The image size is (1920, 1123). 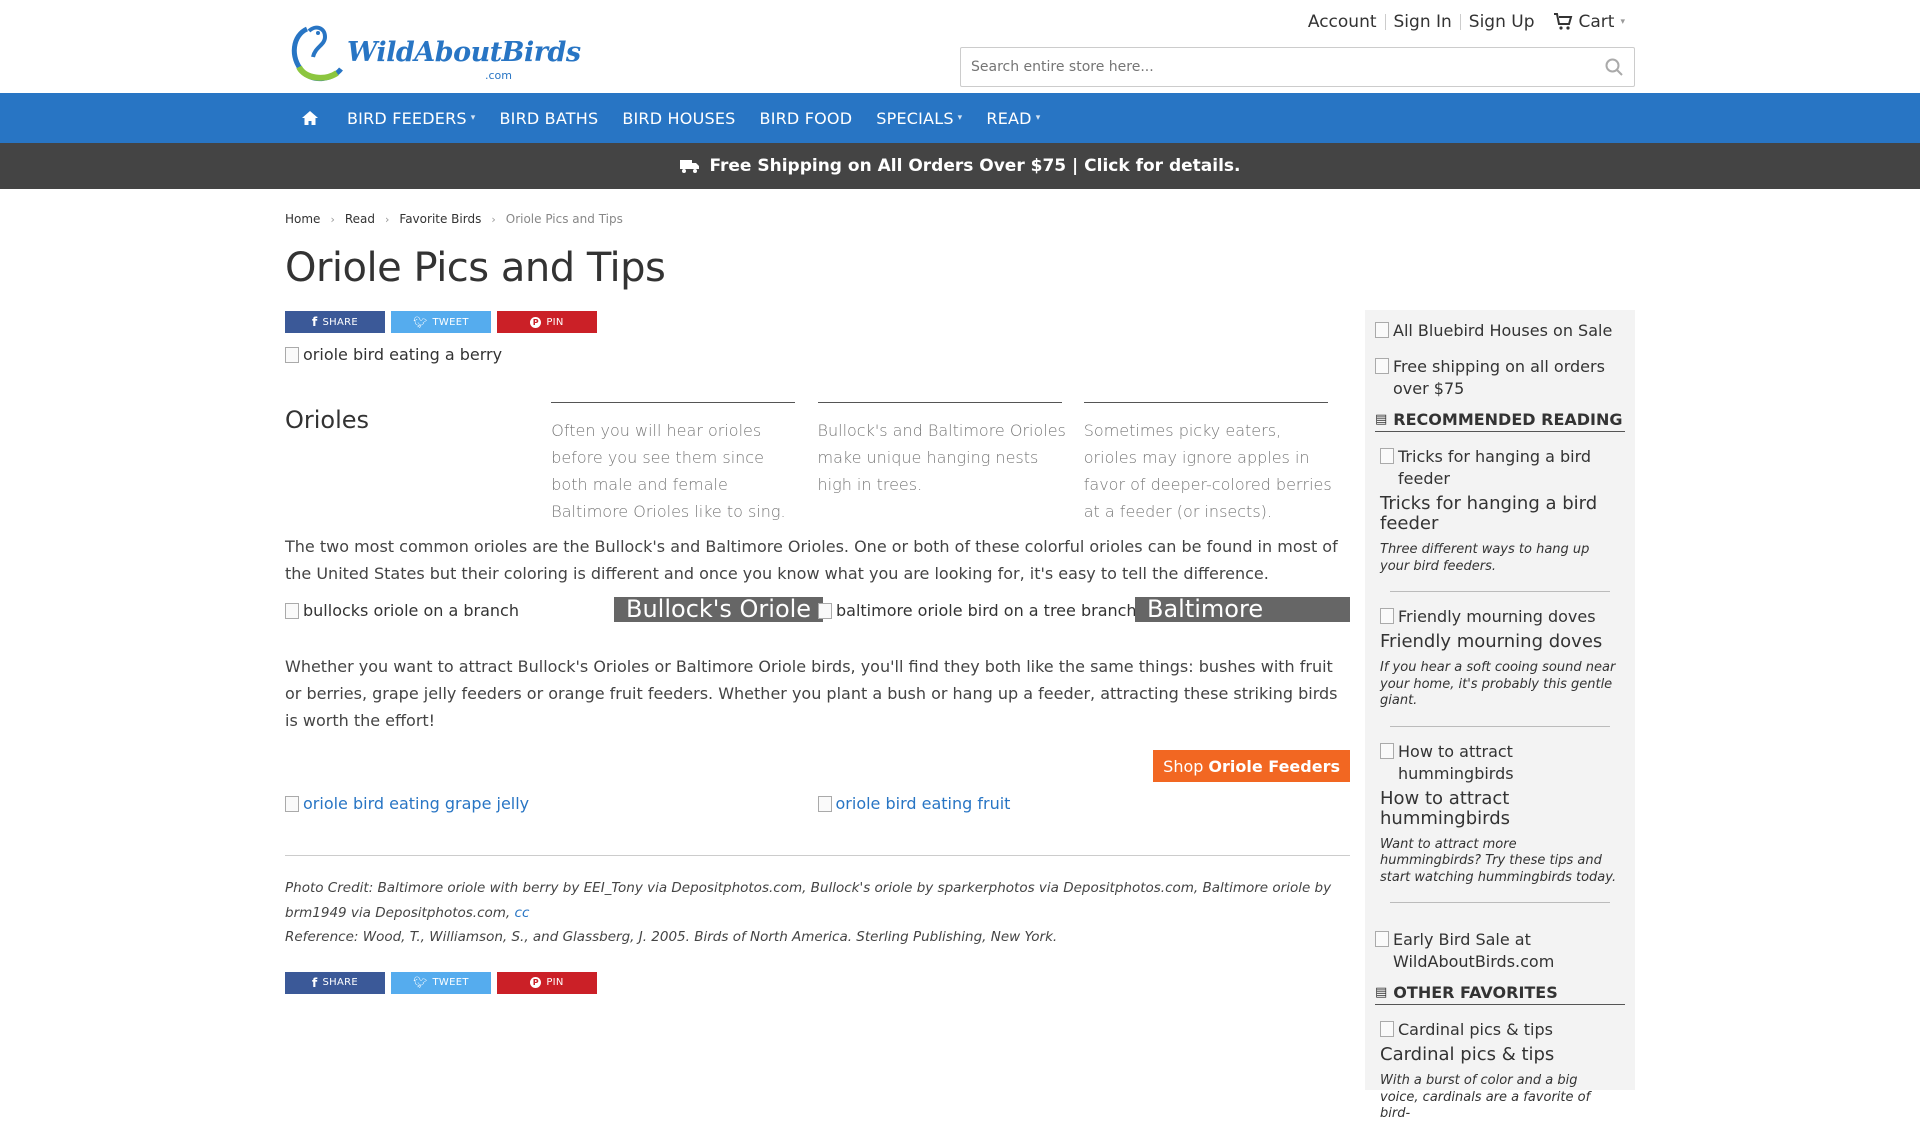 What do you see at coordinates (407, 118) in the screenshot?
I see `nav-label: BIRD FEEDERS` at bounding box center [407, 118].